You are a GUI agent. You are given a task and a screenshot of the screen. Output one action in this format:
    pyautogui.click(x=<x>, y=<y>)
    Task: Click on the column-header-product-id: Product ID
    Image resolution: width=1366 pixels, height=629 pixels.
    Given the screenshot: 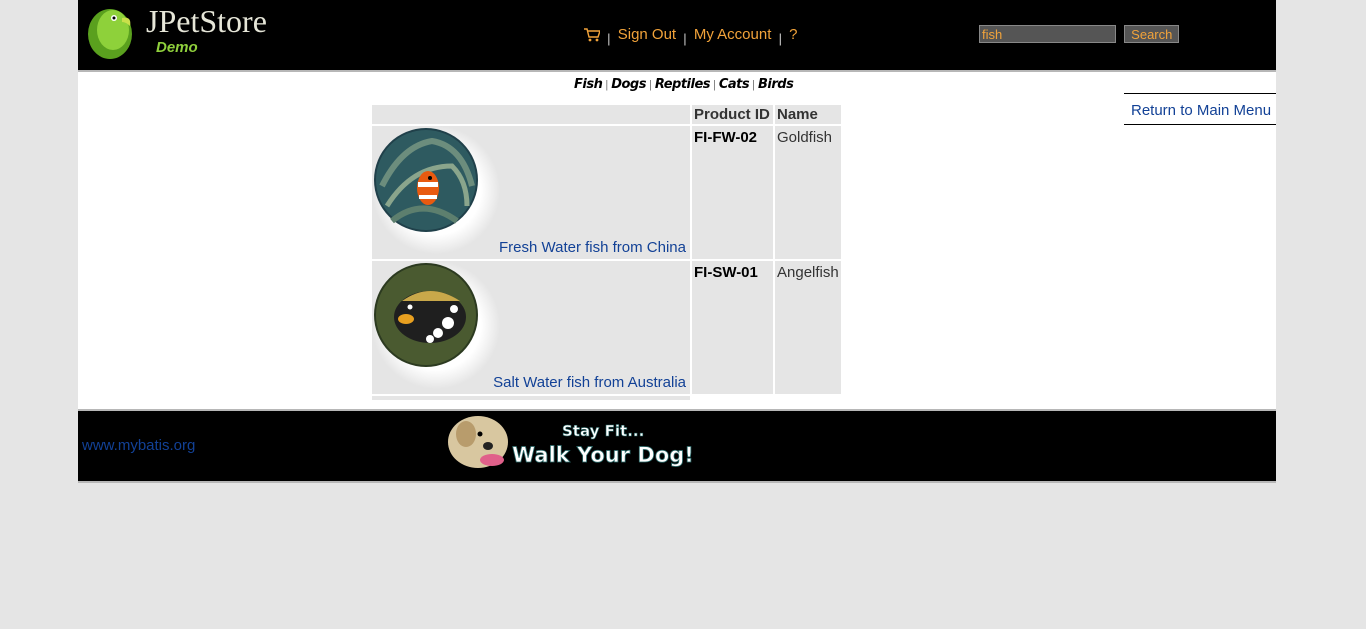 What is the action you would take?
    pyautogui.click(x=732, y=114)
    